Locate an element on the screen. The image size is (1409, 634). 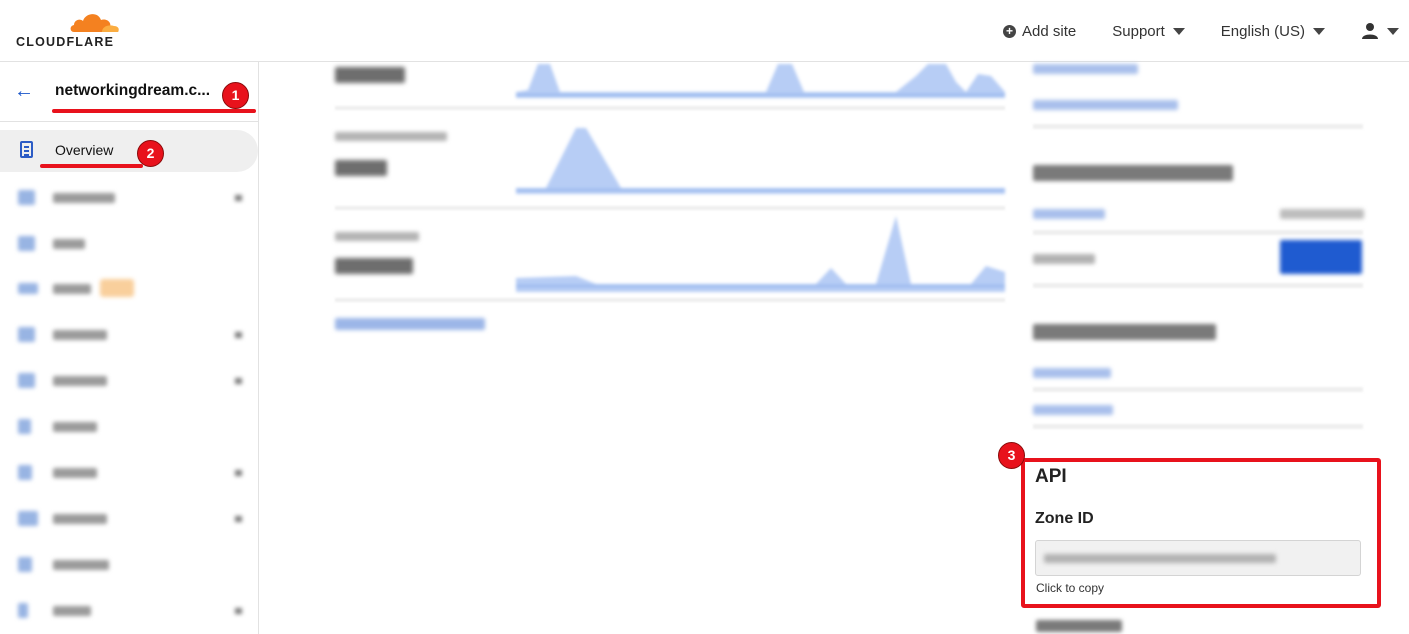
zone-id-label: Zone ID is located at coordinates (1064, 518).